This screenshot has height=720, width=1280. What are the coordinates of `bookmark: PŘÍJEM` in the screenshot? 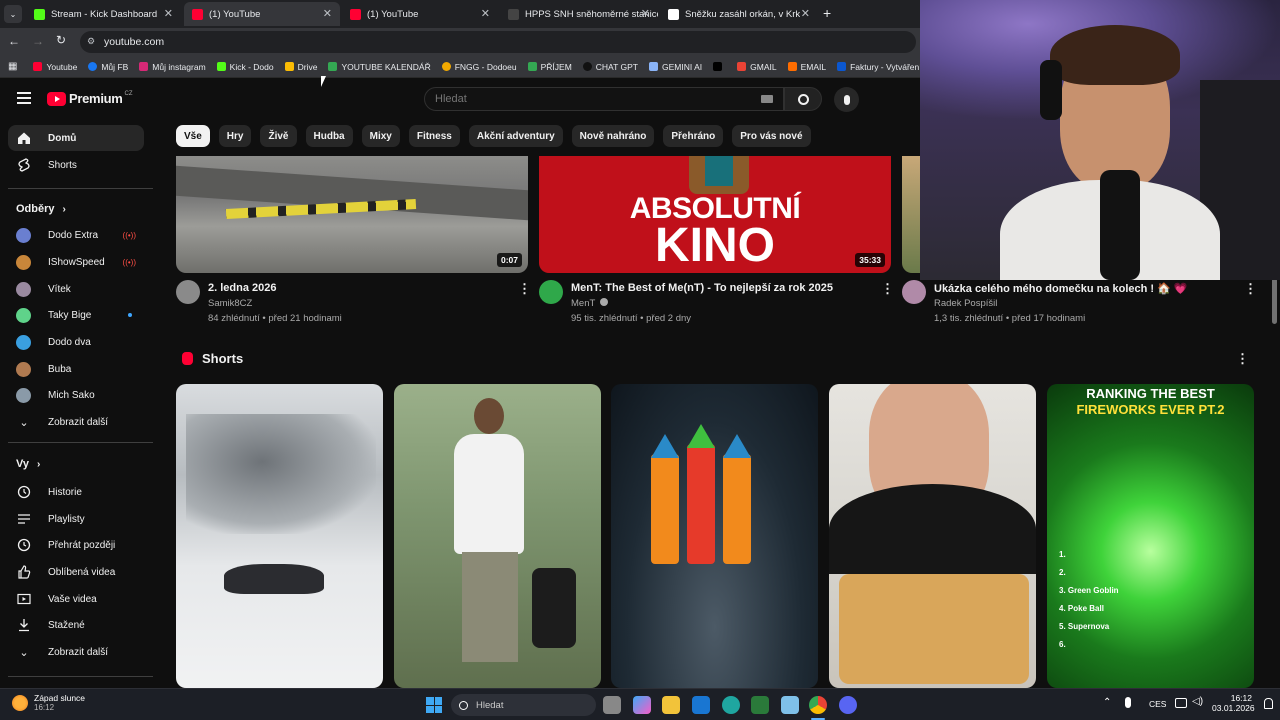 It's located at (549, 67).